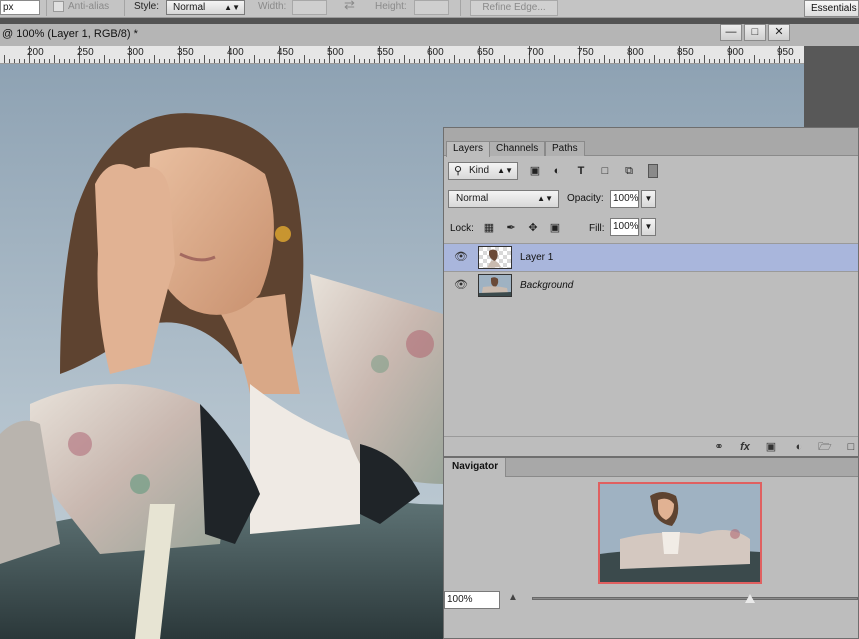  What do you see at coordinates (472, 600) in the screenshot?
I see `zoom-input: 100%` at bounding box center [472, 600].